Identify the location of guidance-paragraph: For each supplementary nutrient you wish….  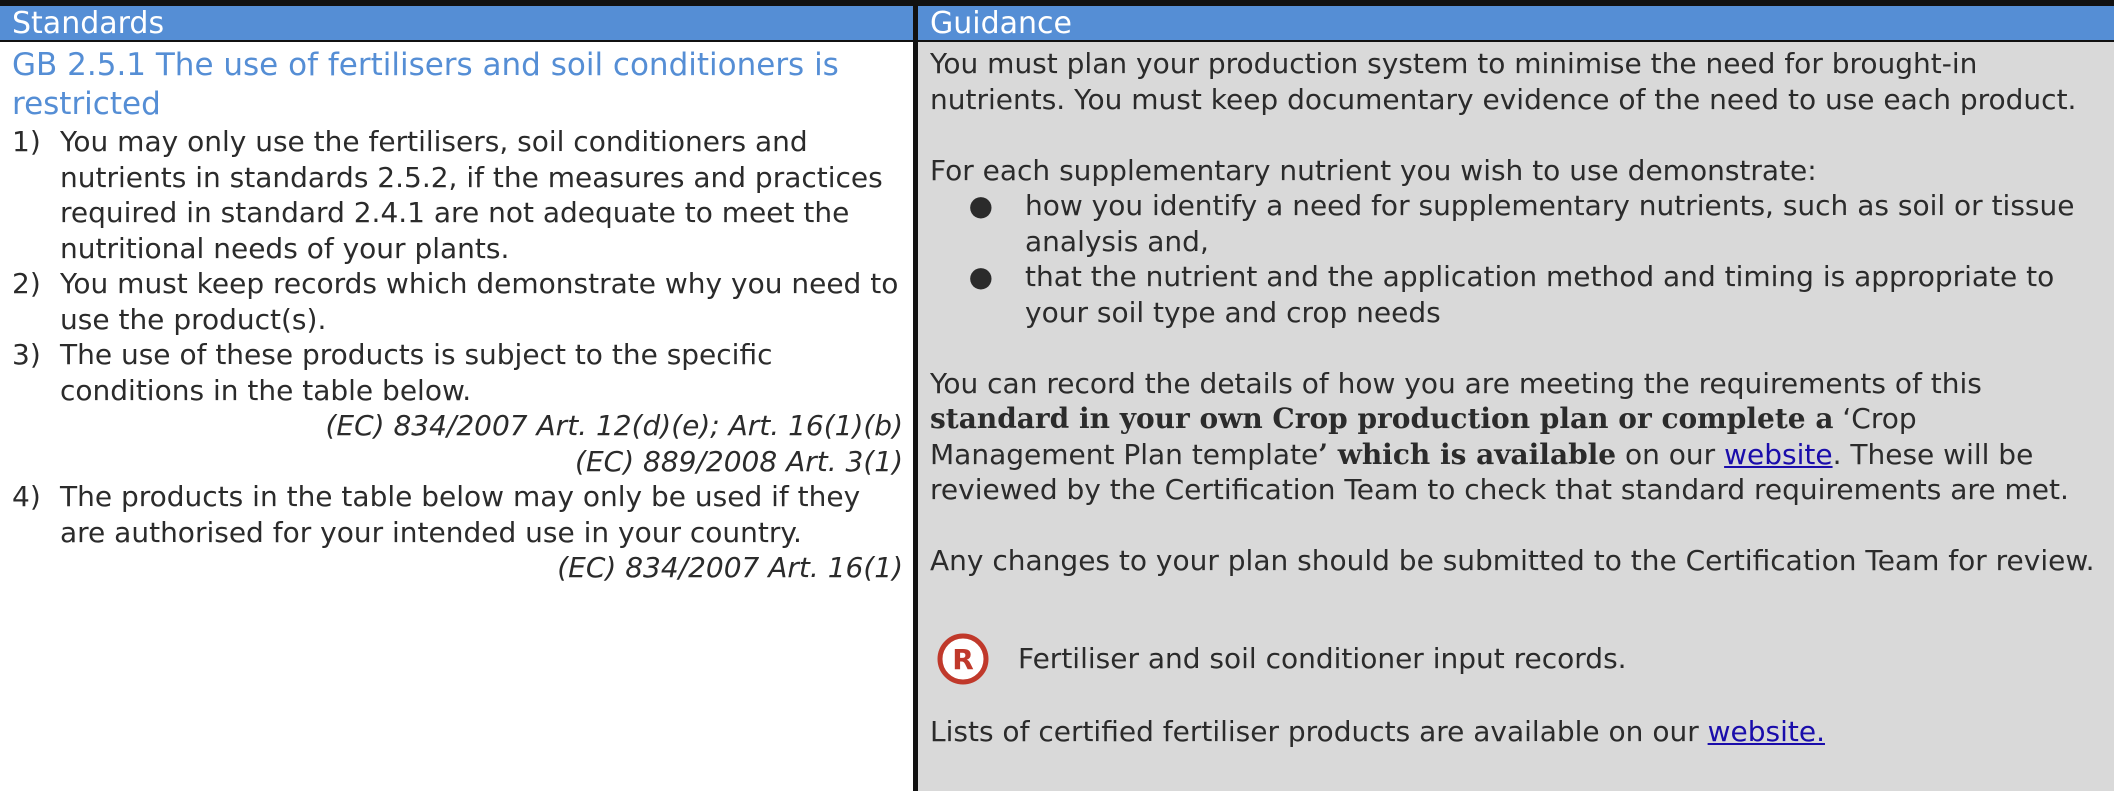
(1373, 170).